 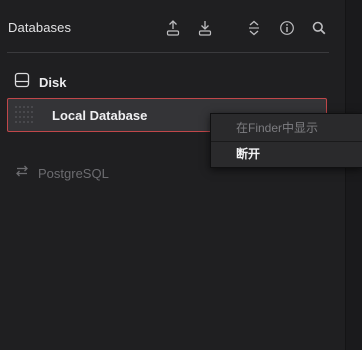 What do you see at coordinates (286, 154) in the screenshot?
I see `menu-item-disconnect: 断开` at bounding box center [286, 154].